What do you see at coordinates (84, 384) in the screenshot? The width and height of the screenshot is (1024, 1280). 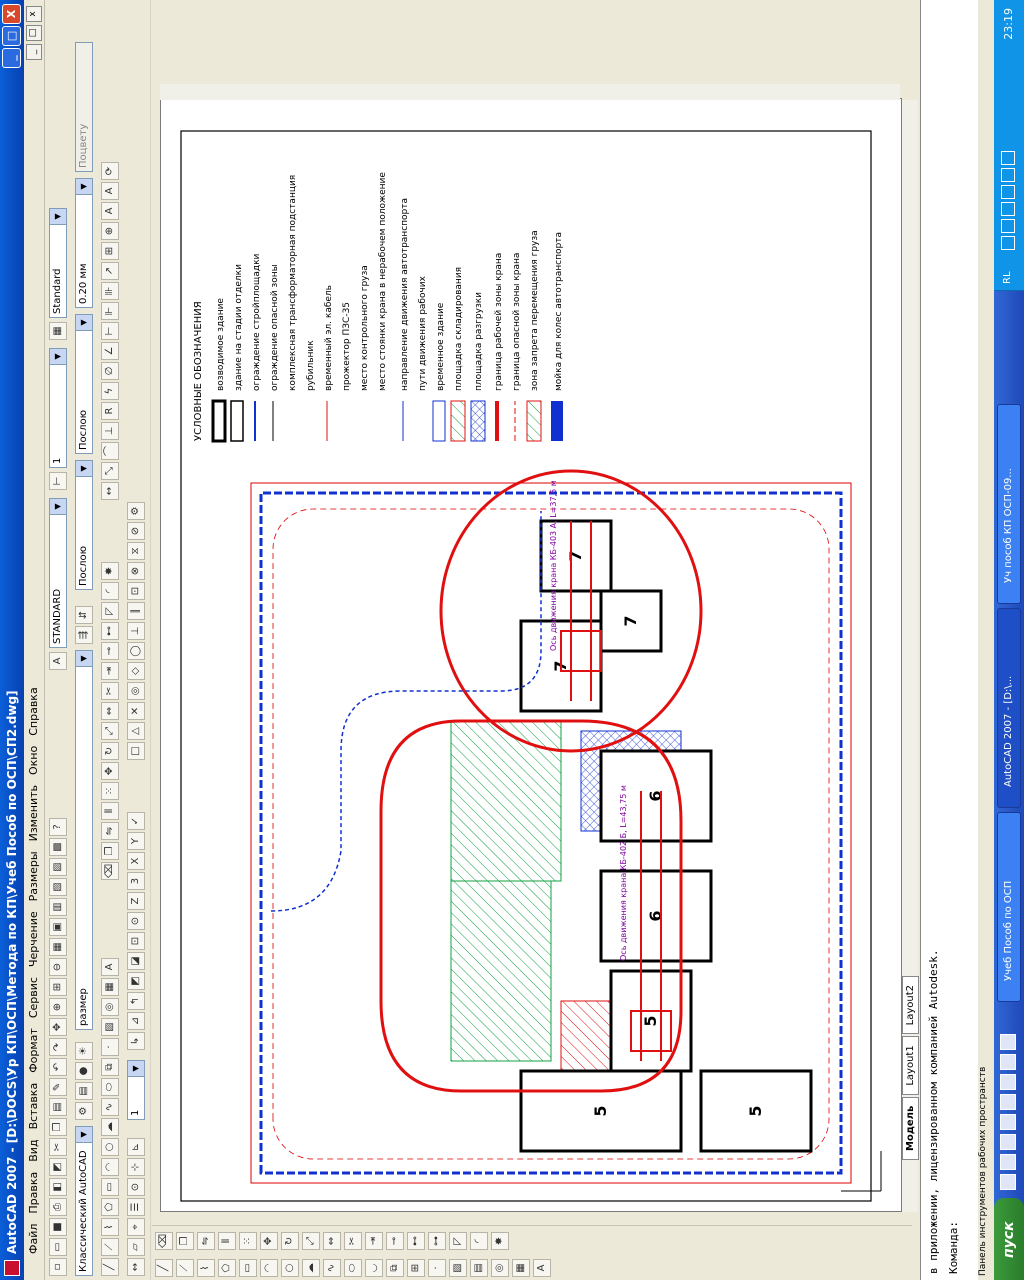 I see `linetype-combo: Послою ▼` at bounding box center [84, 384].